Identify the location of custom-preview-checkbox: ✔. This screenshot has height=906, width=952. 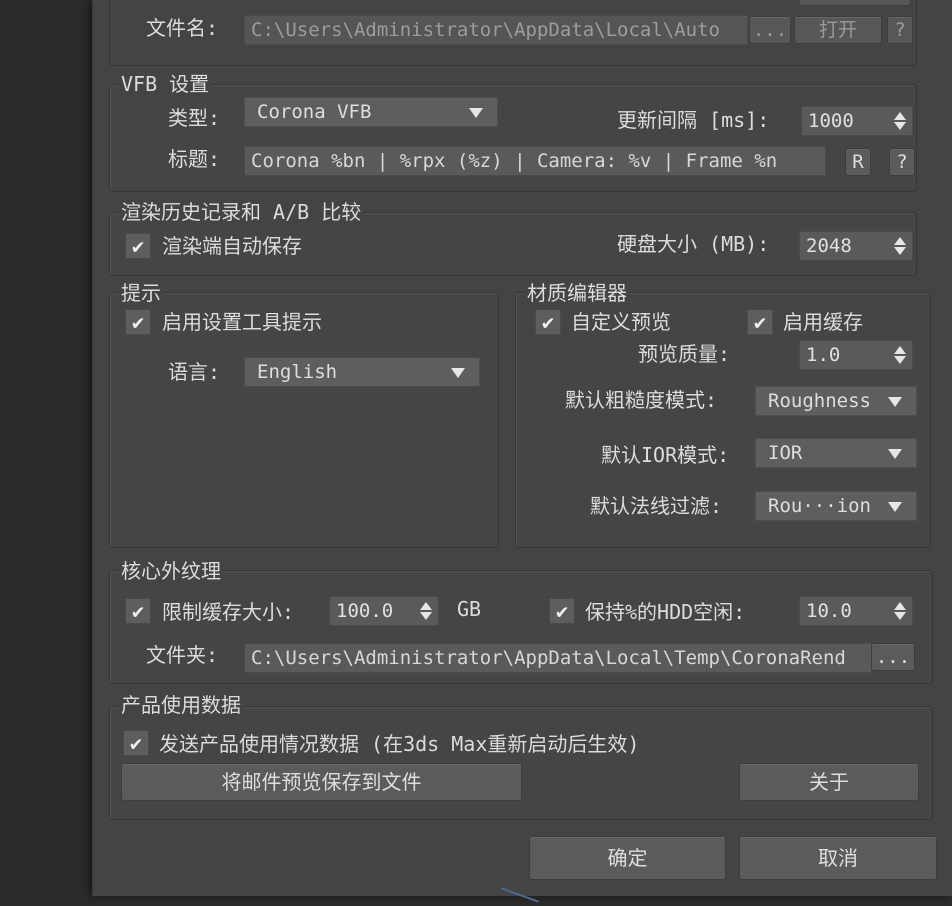
(548, 322).